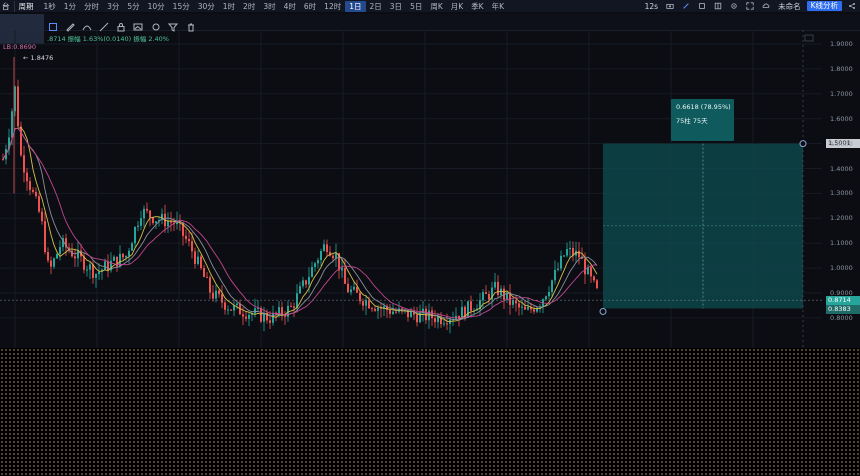 This screenshot has width=860, height=476. I want to click on interval-tab: 5日, so click(416, 6).